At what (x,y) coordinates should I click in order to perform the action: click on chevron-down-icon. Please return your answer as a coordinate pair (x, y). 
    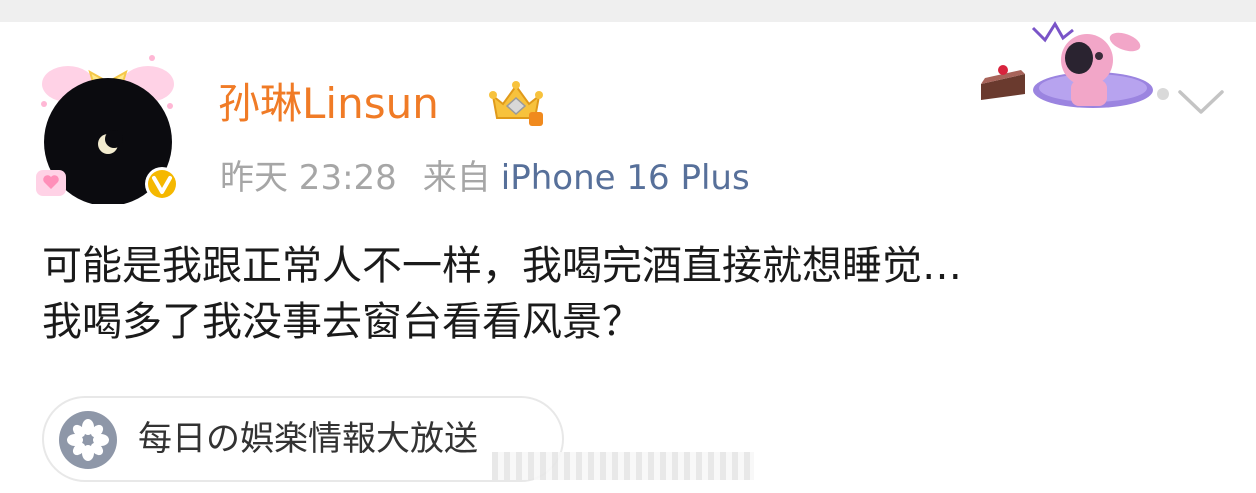
    Looking at the image, I should click on (1201, 102).